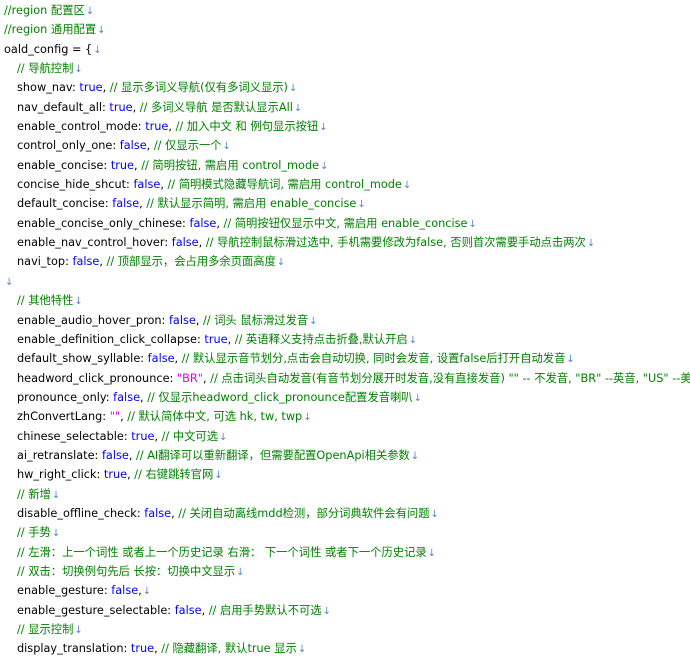 Image resolution: width=690 pixels, height=659 pixels. Describe the element at coordinates (215, 417) in the screenshot. I see `code-comment: // 默认简体中文, 可选 hk, tw, twp` at that location.